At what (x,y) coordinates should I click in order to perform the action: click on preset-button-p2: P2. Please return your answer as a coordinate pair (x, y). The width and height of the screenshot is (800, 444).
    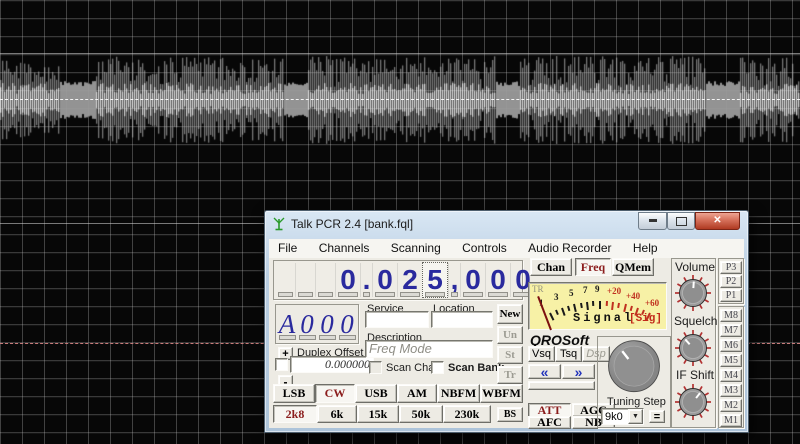
    Looking at the image, I should click on (731, 281).